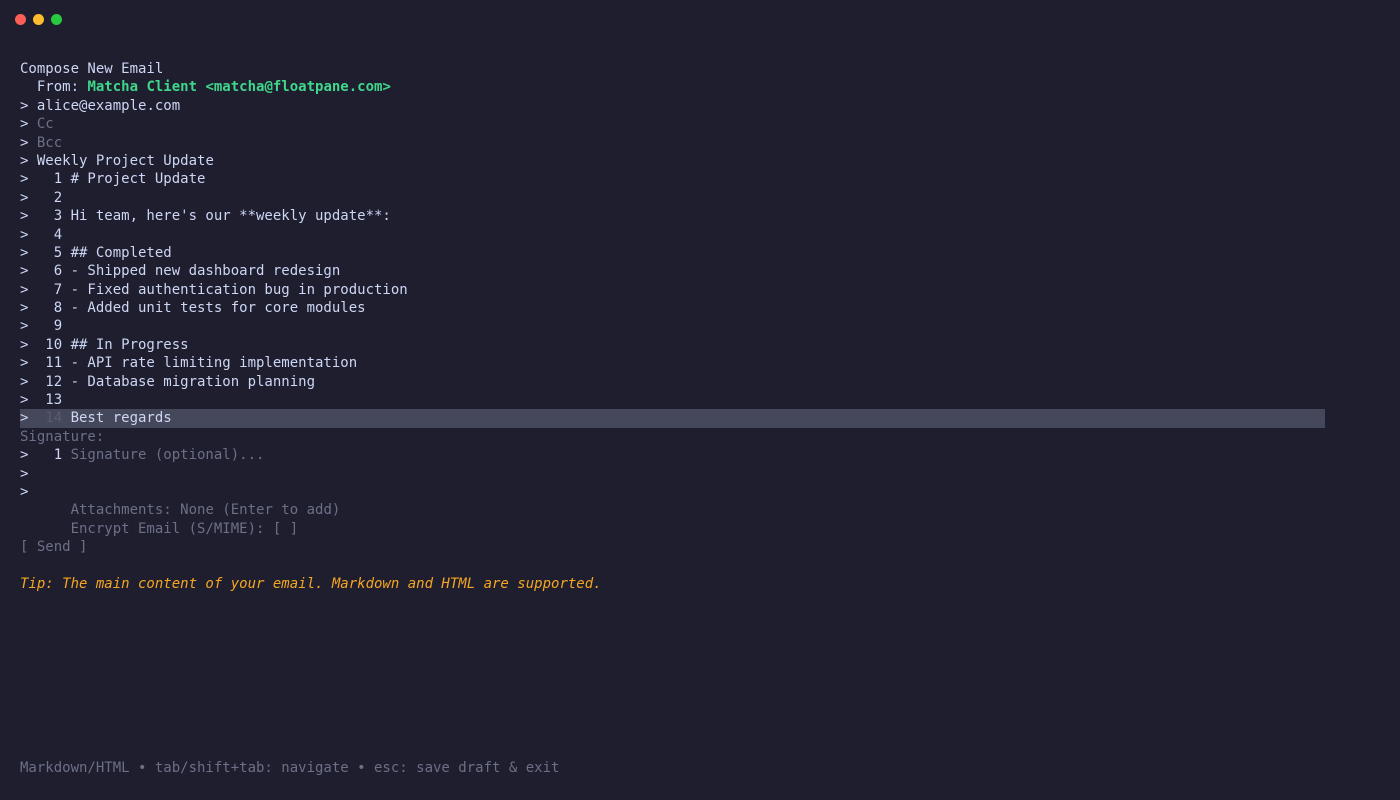 This screenshot has width=1400, height=800. What do you see at coordinates (53, 547) in the screenshot?
I see `send-button: [ Send ]` at bounding box center [53, 547].